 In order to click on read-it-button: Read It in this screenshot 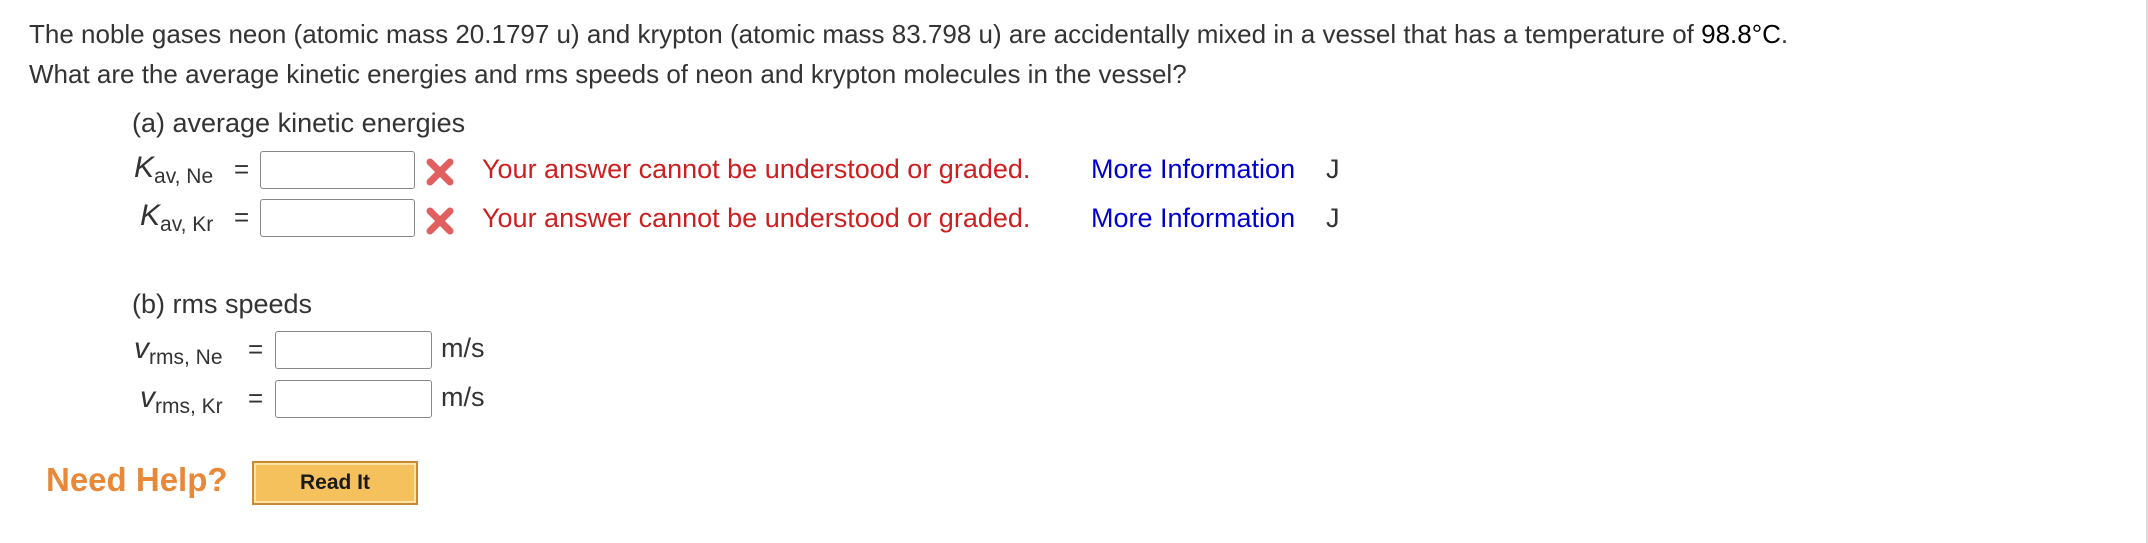, I will do `click(335, 483)`.